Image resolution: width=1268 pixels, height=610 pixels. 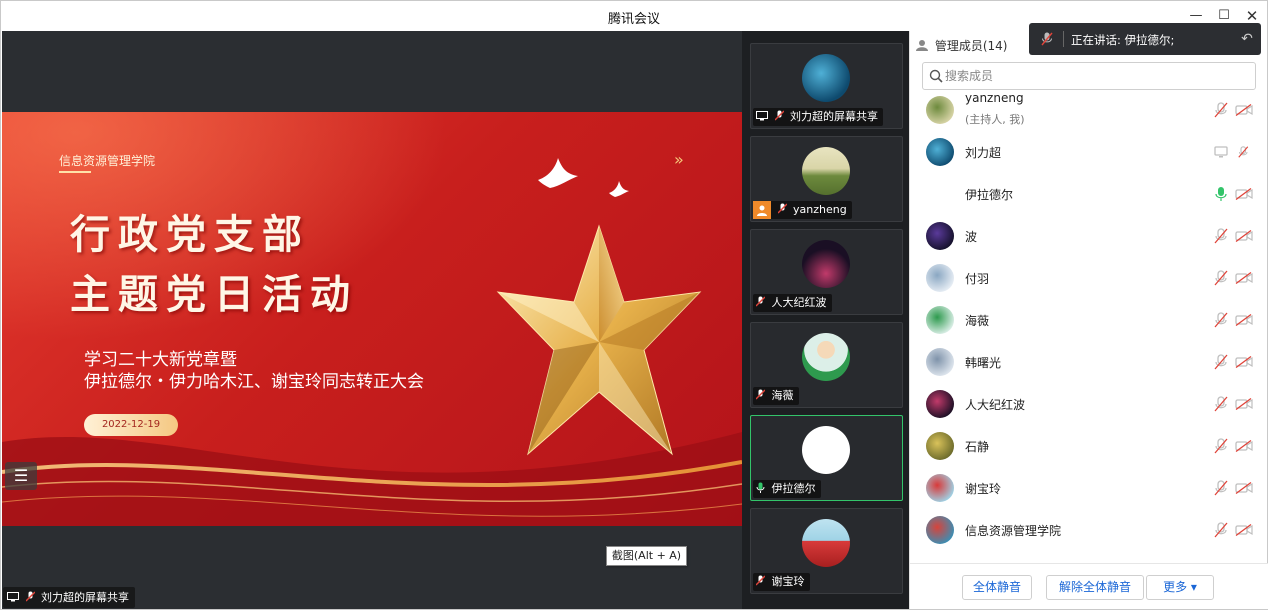 What do you see at coordinates (781, 582) in the screenshot?
I see `video-tile-label: 谢宝玲` at bounding box center [781, 582].